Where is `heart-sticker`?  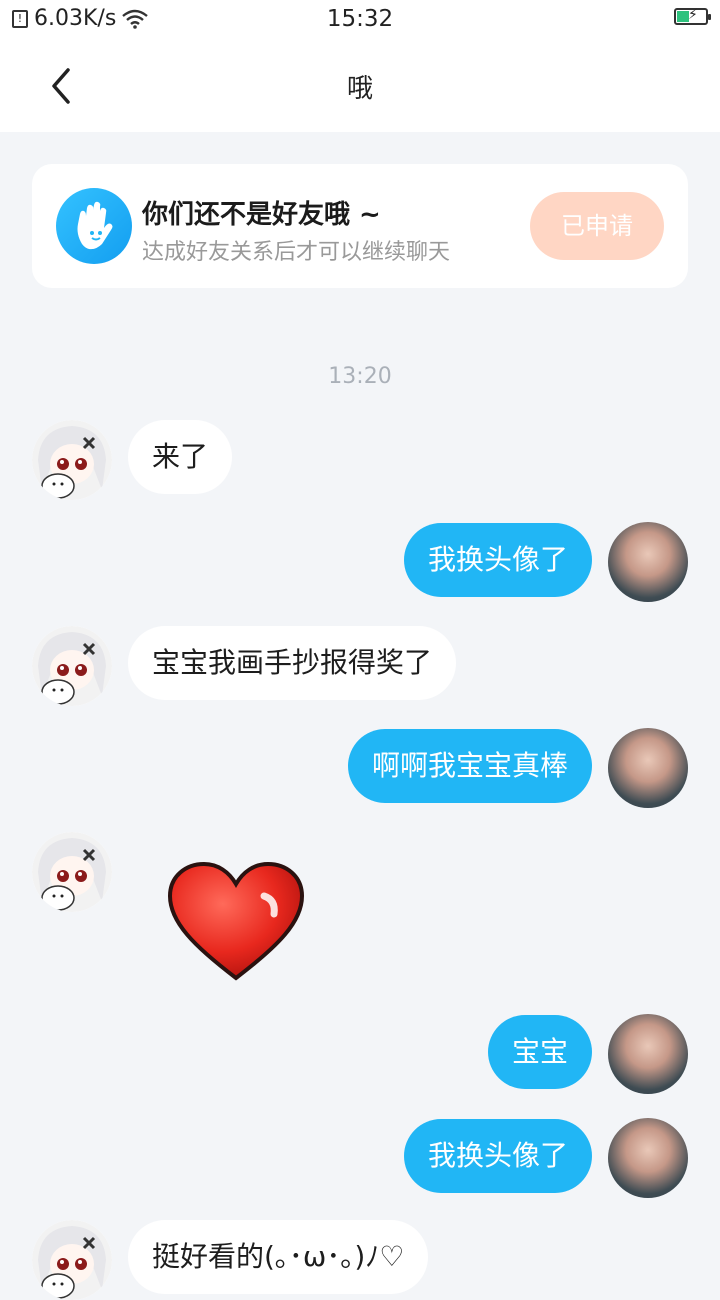 heart-sticker is located at coordinates (236, 922).